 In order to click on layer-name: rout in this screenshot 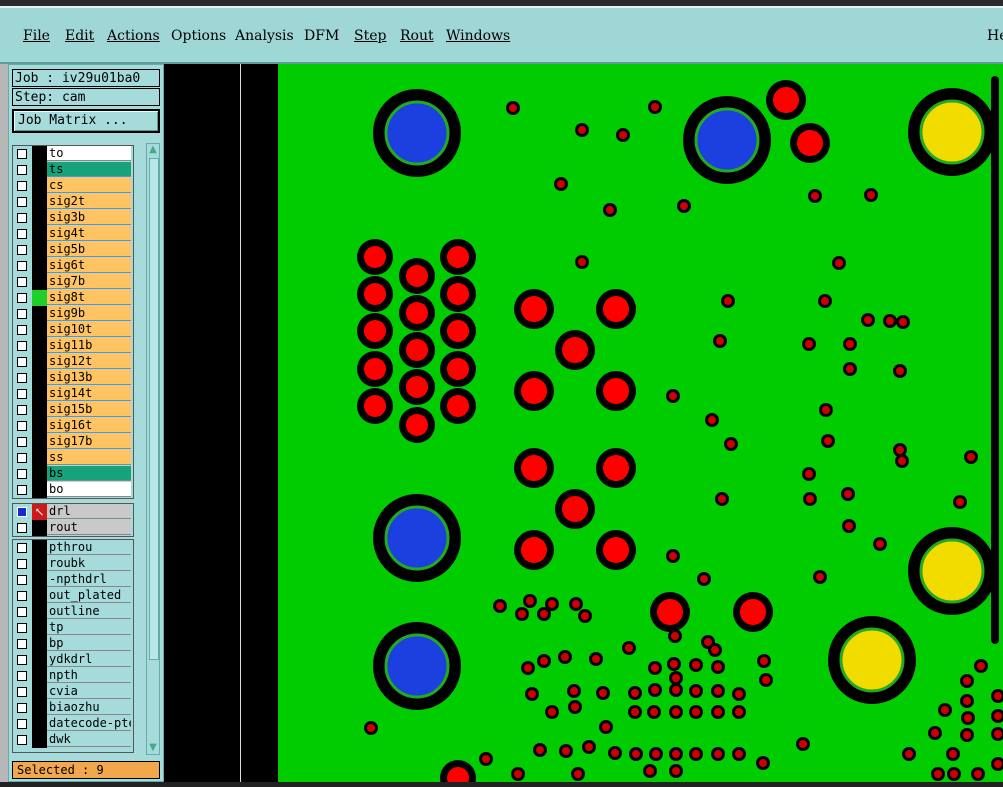, I will do `click(89, 527)`.